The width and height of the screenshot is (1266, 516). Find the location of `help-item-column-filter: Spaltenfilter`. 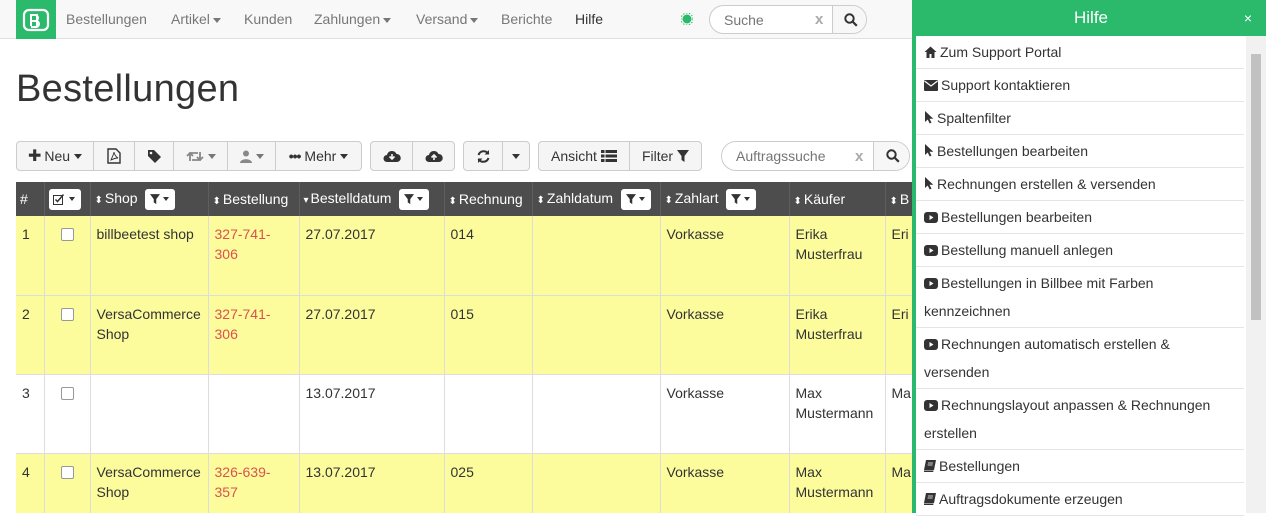

help-item-column-filter: Spaltenfilter is located at coordinates (1080, 118).